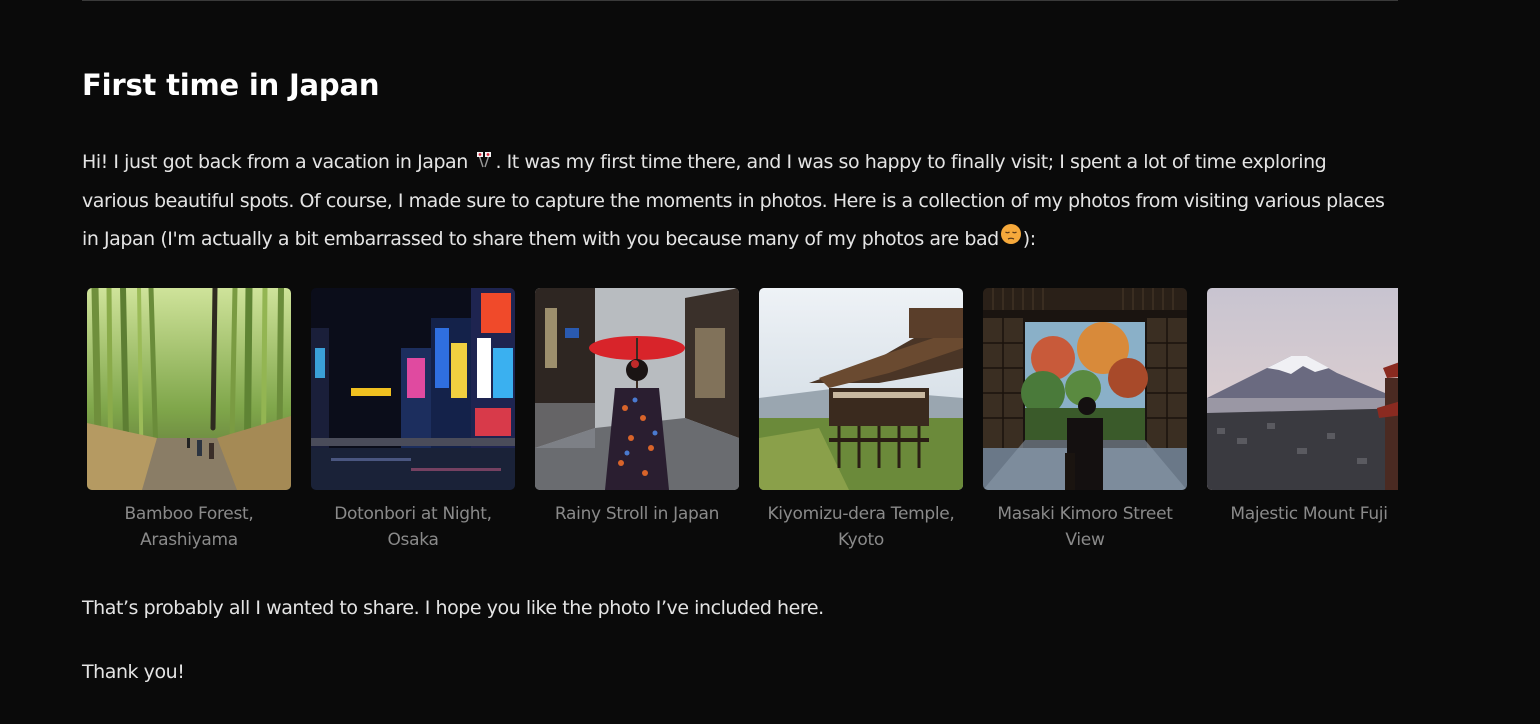 This screenshot has height=724, width=1540. Describe the element at coordinates (740, 0) in the screenshot. I see `top-divider` at that location.